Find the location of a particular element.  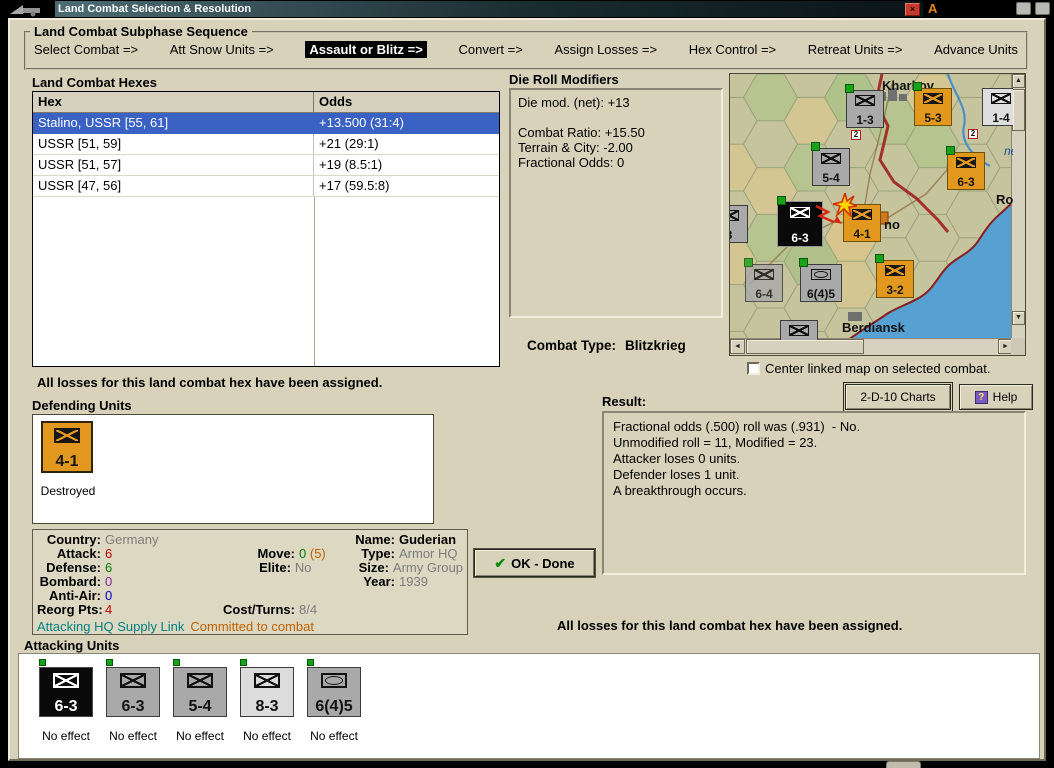

hex-row: USSR [47, 56] +17 (59.5:8) is located at coordinates (266, 186).